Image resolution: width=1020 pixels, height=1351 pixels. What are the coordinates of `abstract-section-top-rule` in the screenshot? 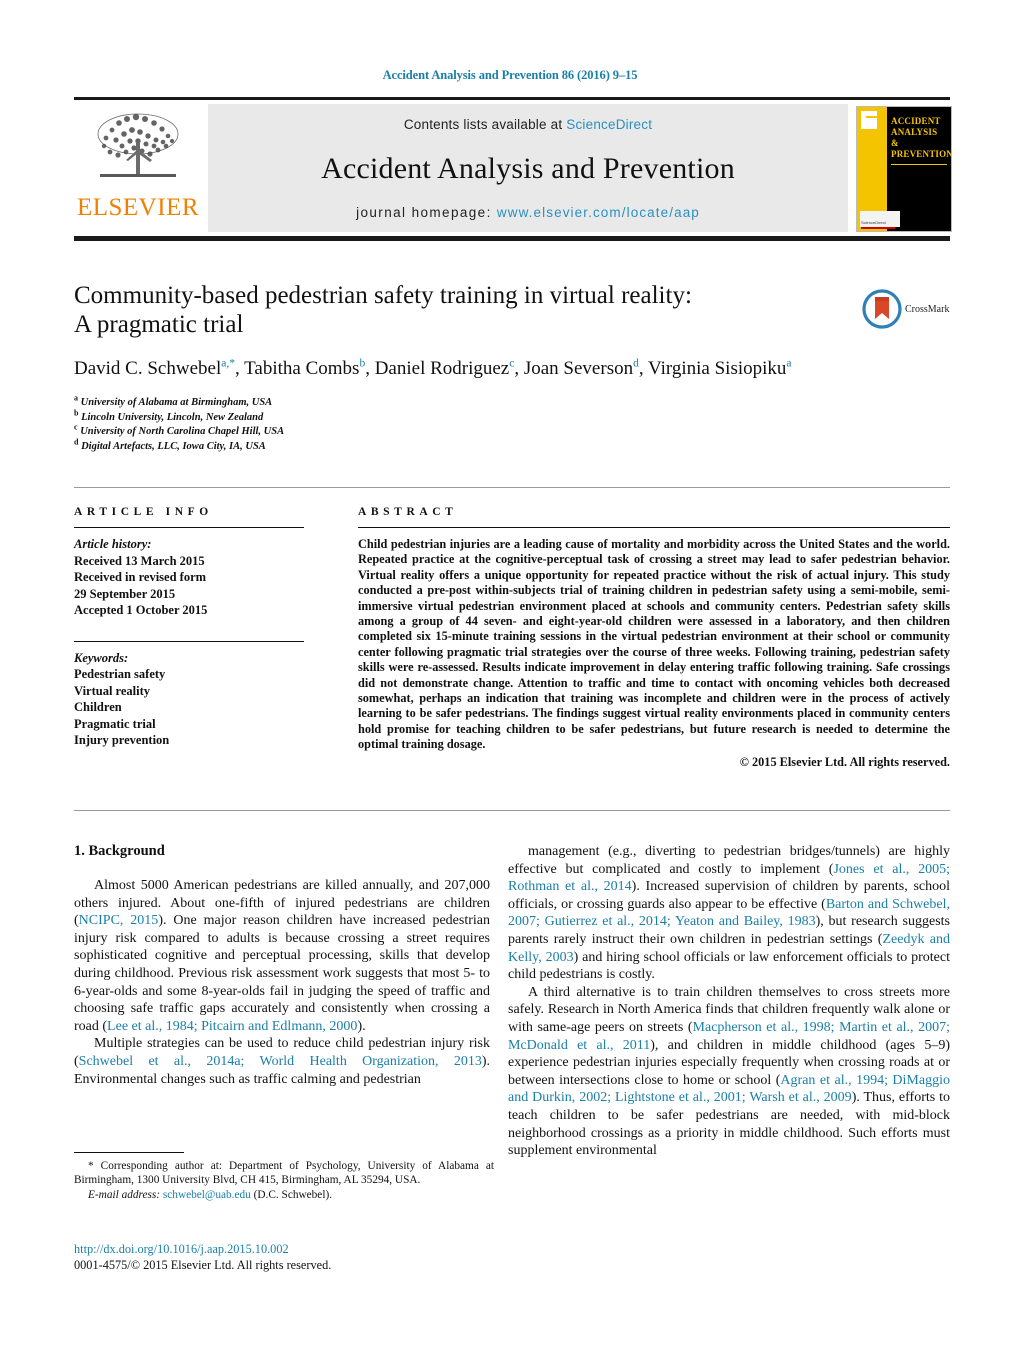 It's located at (512, 487).